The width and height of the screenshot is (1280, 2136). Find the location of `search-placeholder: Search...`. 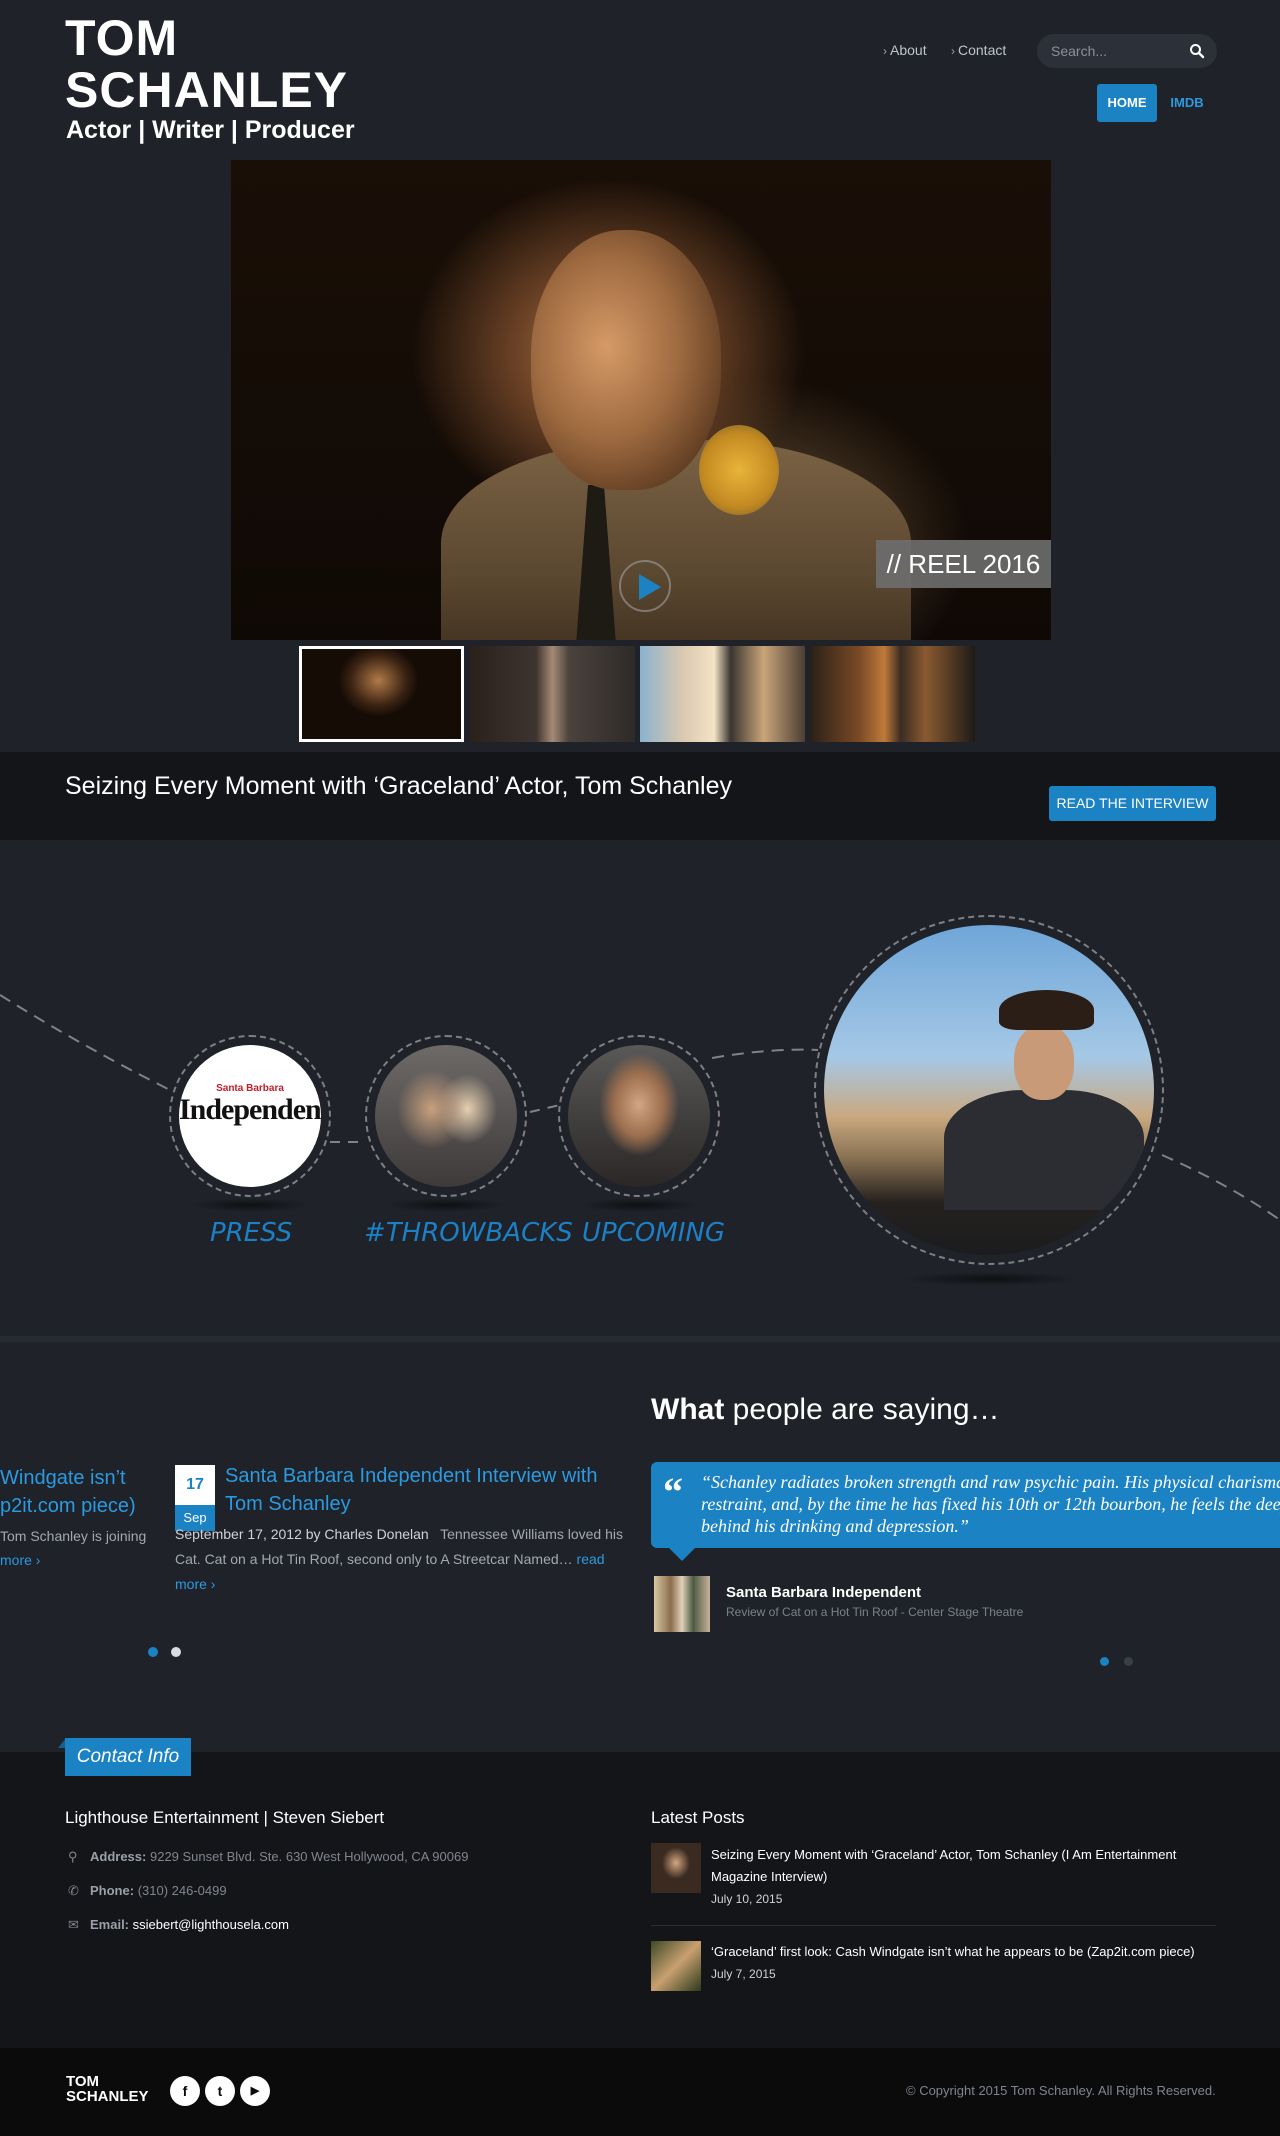

search-placeholder: Search... is located at coordinates (1079, 51).